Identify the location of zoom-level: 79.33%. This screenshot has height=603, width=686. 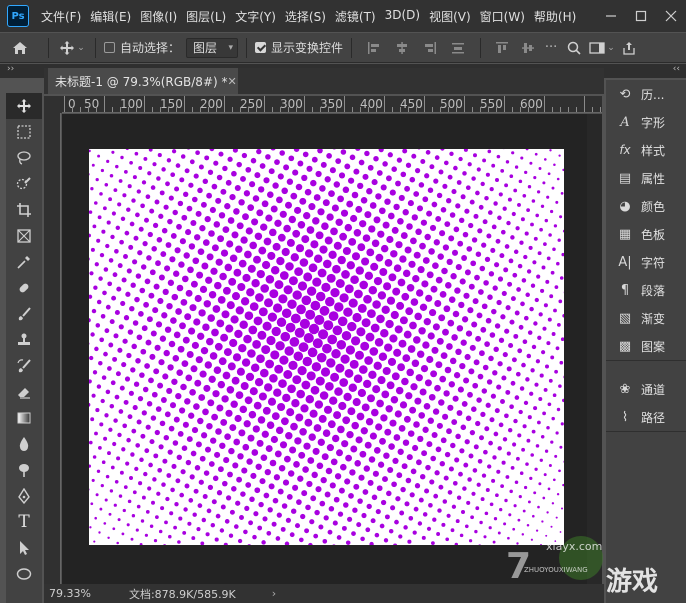
(70, 593).